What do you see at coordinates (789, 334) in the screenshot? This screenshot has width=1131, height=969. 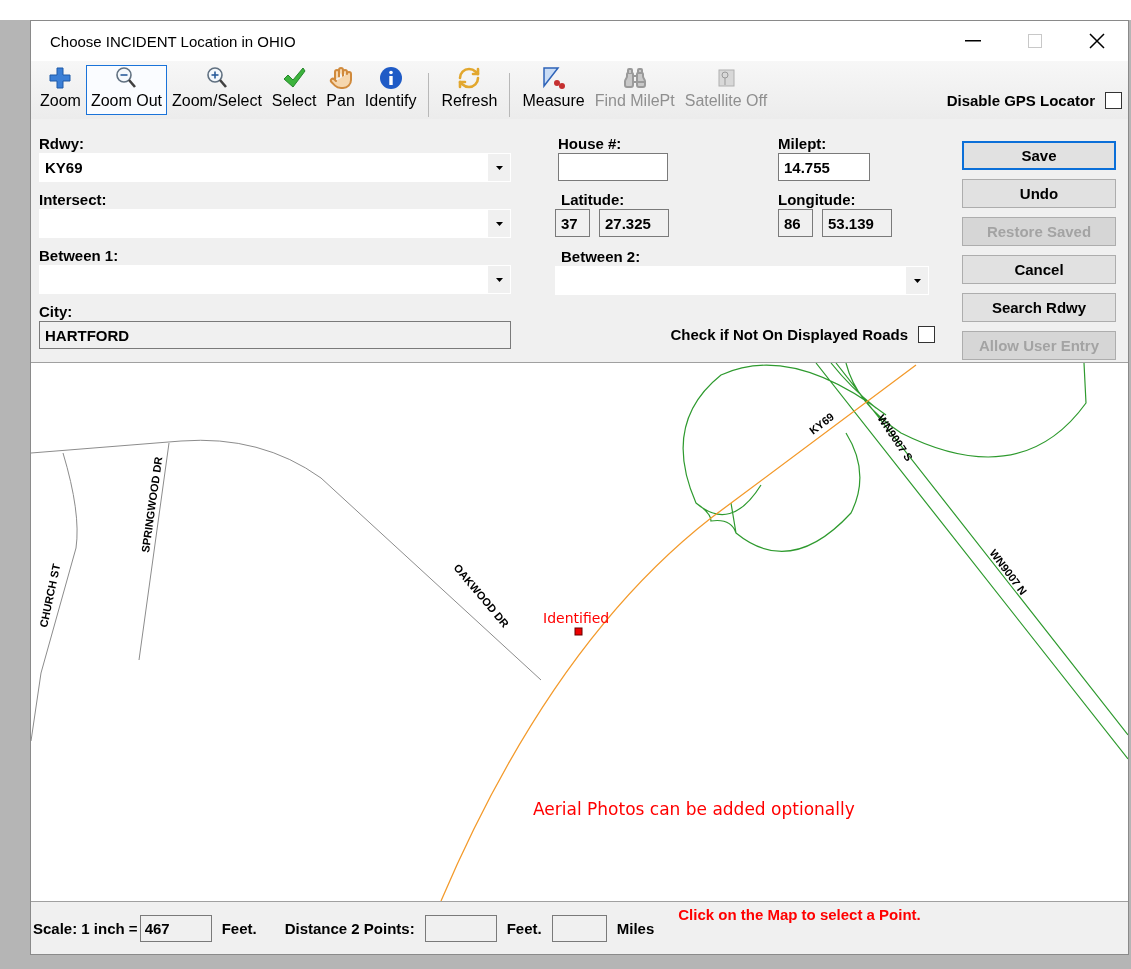 I see `checkbox-label: Check if Not On Displayed Roads` at bounding box center [789, 334].